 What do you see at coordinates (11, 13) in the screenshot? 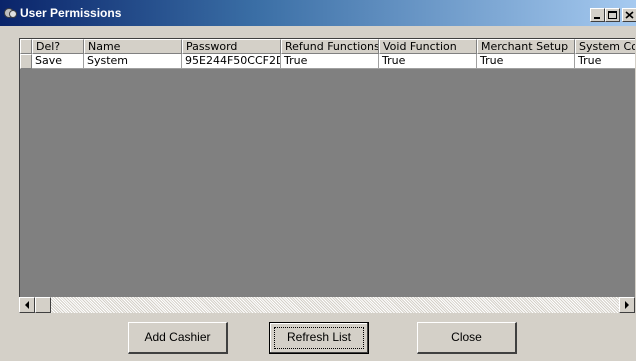
I see `app-icon` at bounding box center [11, 13].